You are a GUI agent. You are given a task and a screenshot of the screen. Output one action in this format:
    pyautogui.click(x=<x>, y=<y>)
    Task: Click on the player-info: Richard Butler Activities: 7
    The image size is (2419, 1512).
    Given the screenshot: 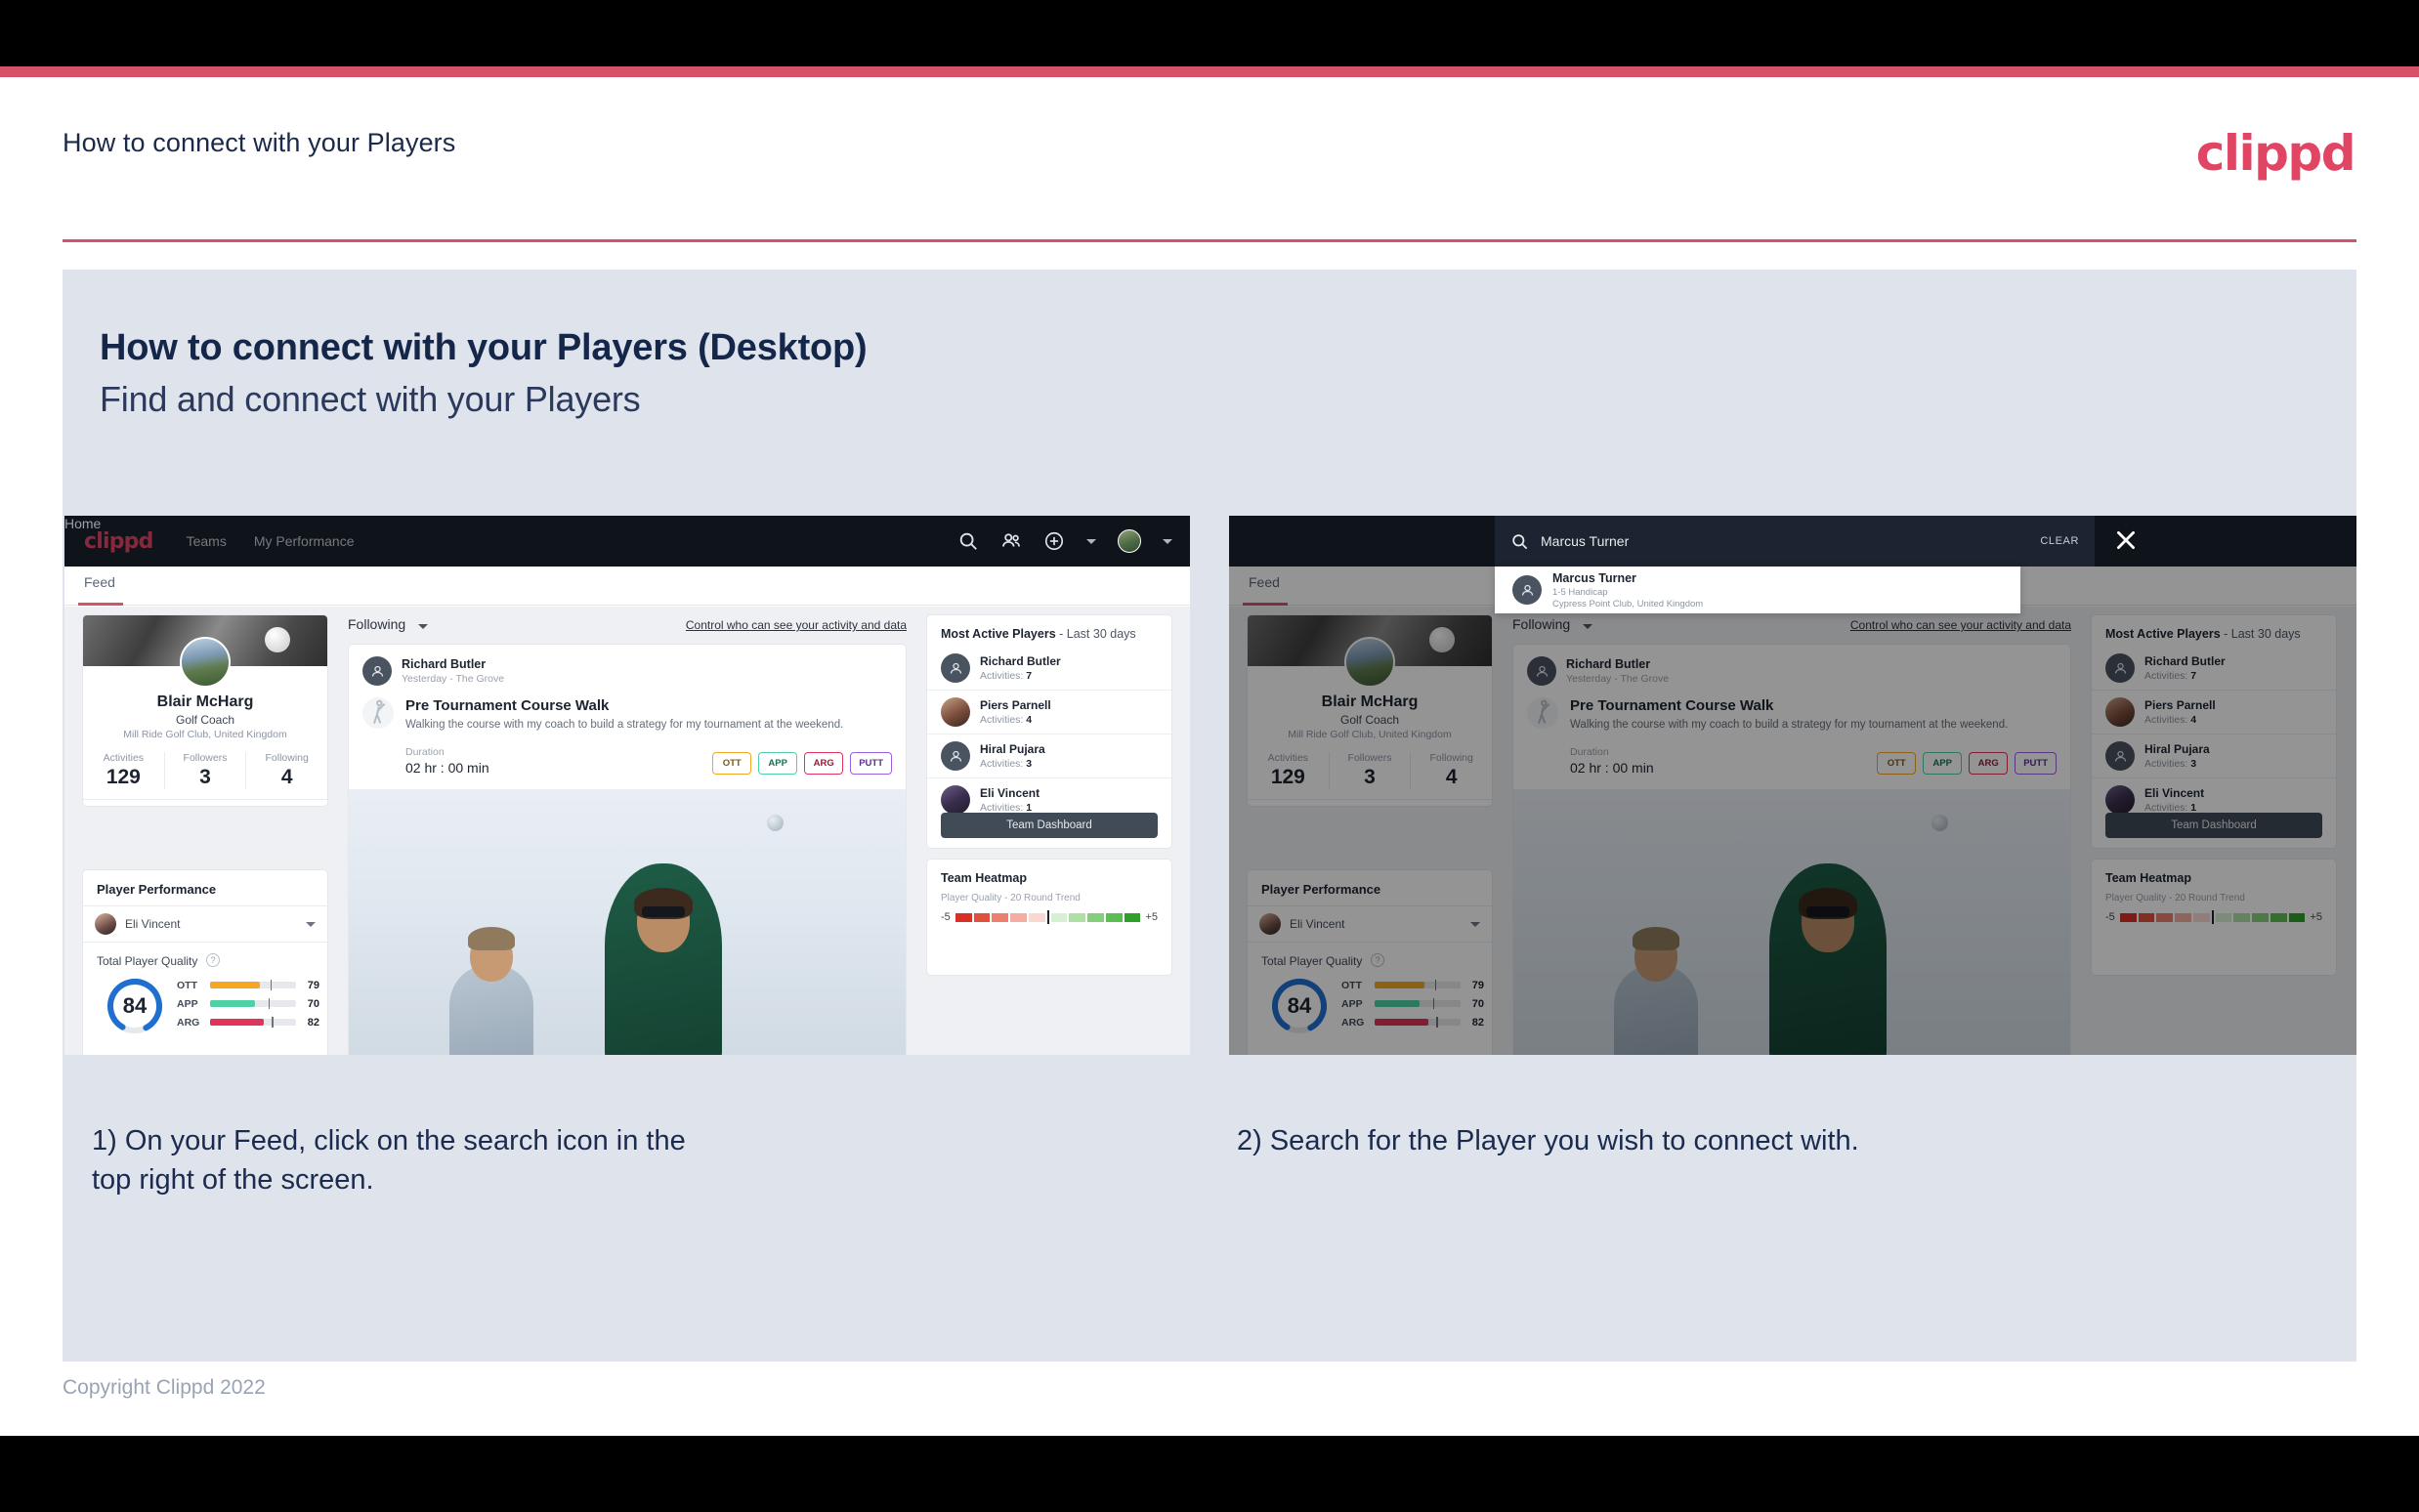 What is the action you would take?
    pyautogui.click(x=1020, y=668)
    